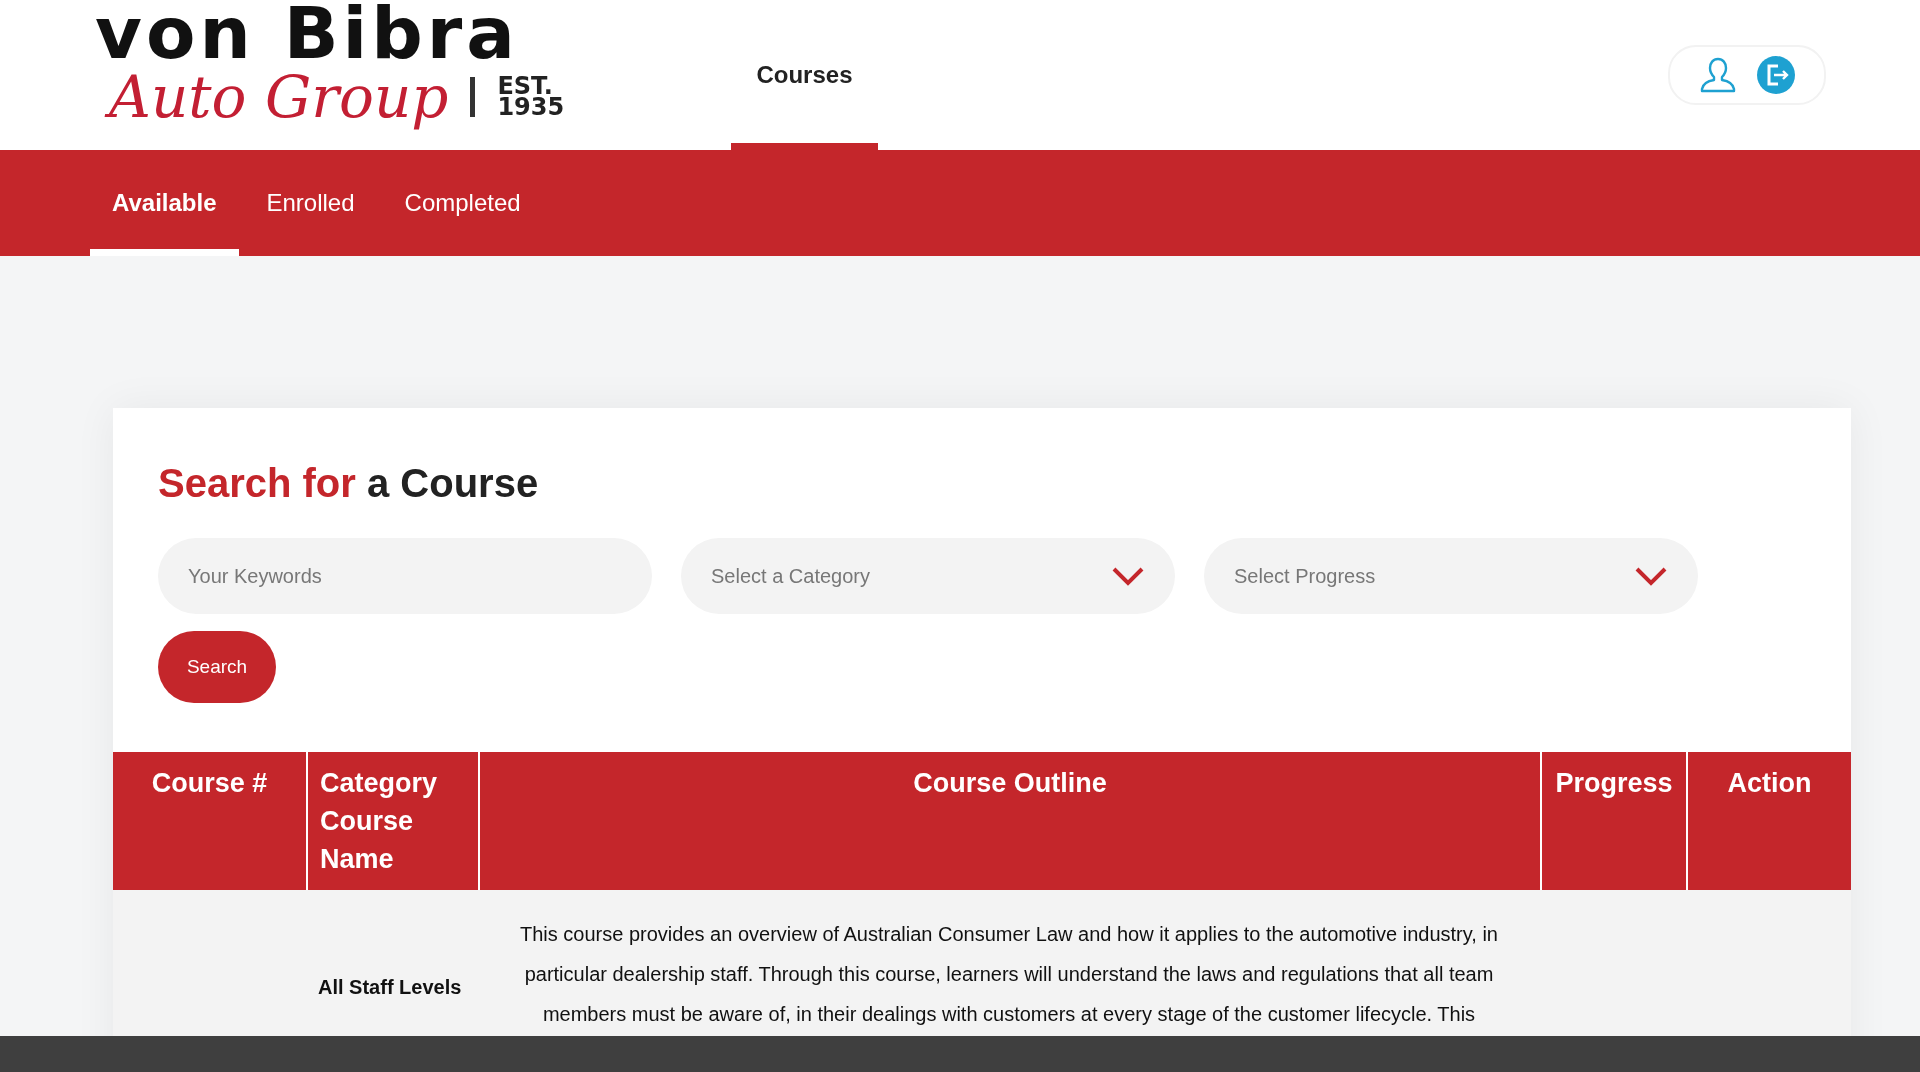 The height and width of the screenshot is (1072, 1920). I want to click on user-icon, so click(1718, 75).